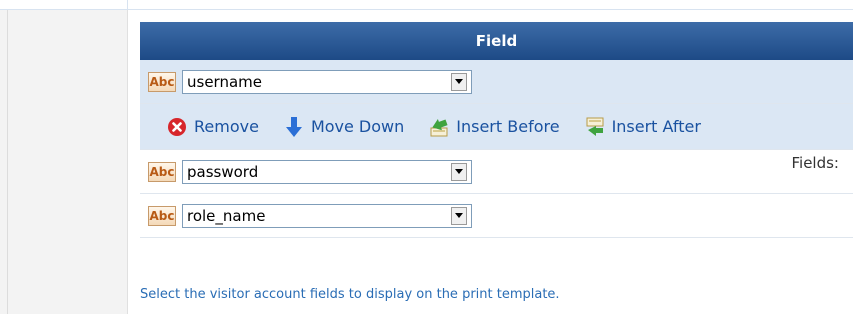  Describe the element at coordinates (226, 215) in the screenshot. I see `field-select-value: role_name` at that location.